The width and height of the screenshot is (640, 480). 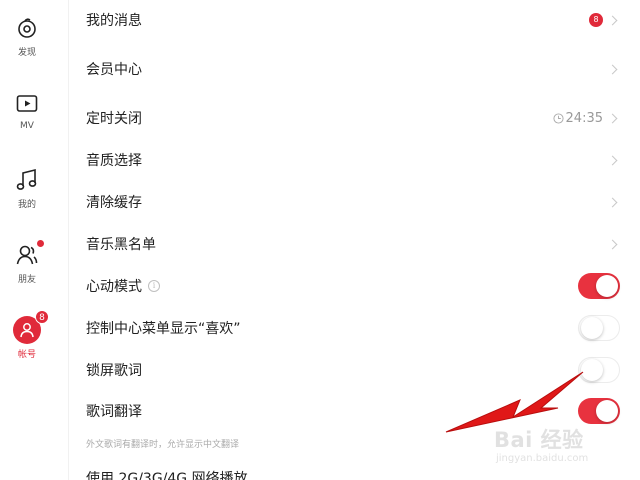 I want to click on message-count-badge: 8, so click(x=596, y=20).